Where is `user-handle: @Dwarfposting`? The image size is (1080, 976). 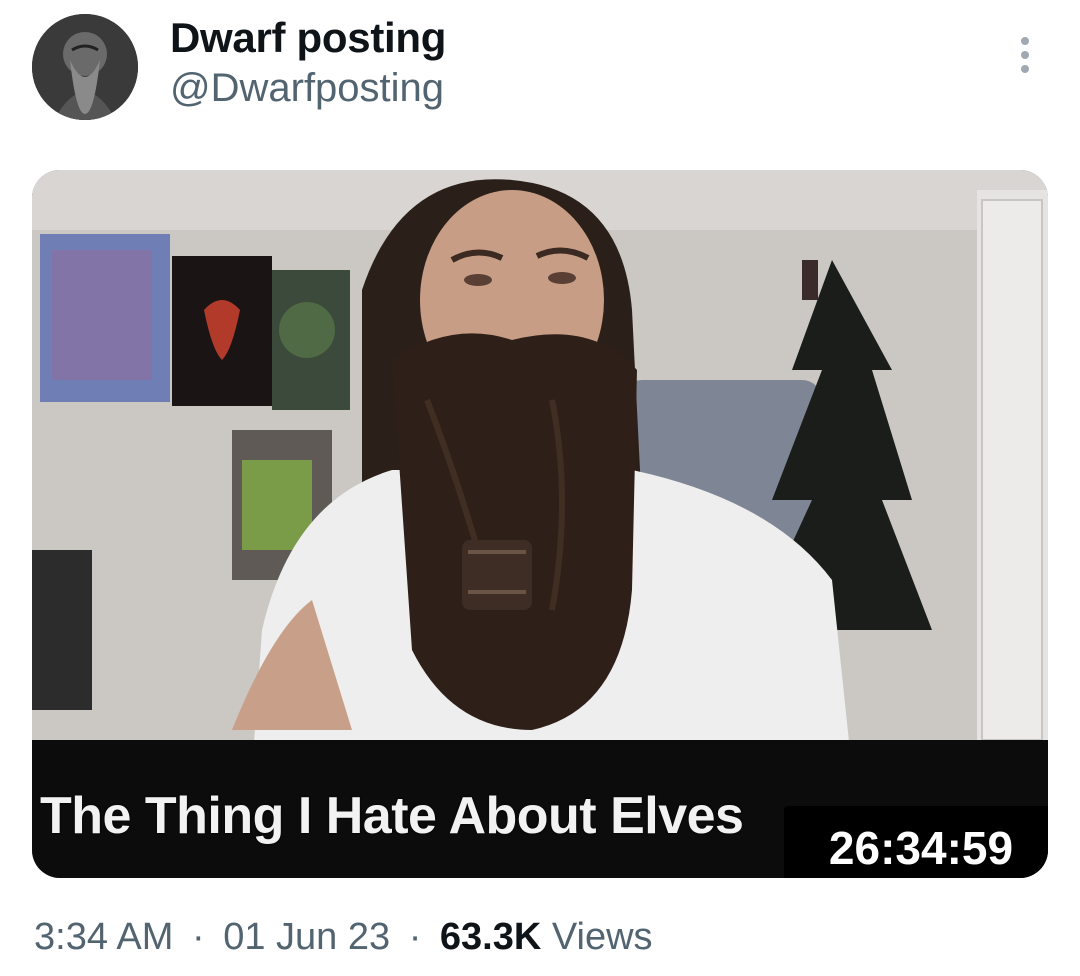
user-handle: @Dwarfposting is located at coordinates (307, 88).